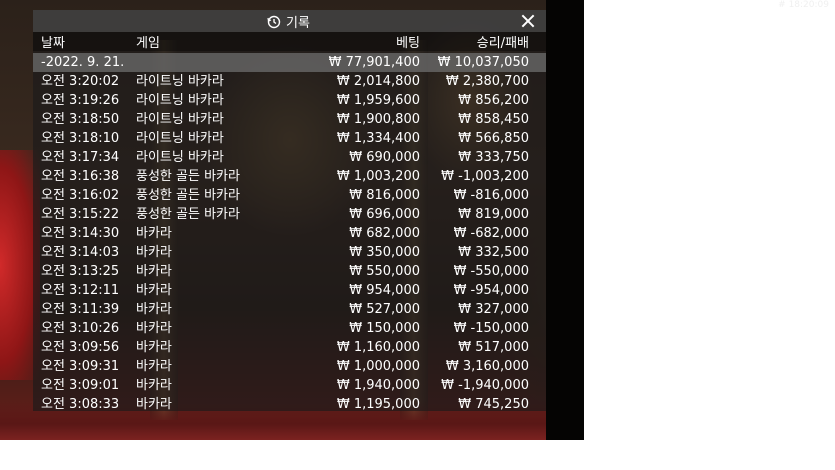 The width and height of the screenshot is (835, 470). Describe the element at coordinates (80, 271) in the screenshot. I see `row-time: 오전 3:13:25` at that location.